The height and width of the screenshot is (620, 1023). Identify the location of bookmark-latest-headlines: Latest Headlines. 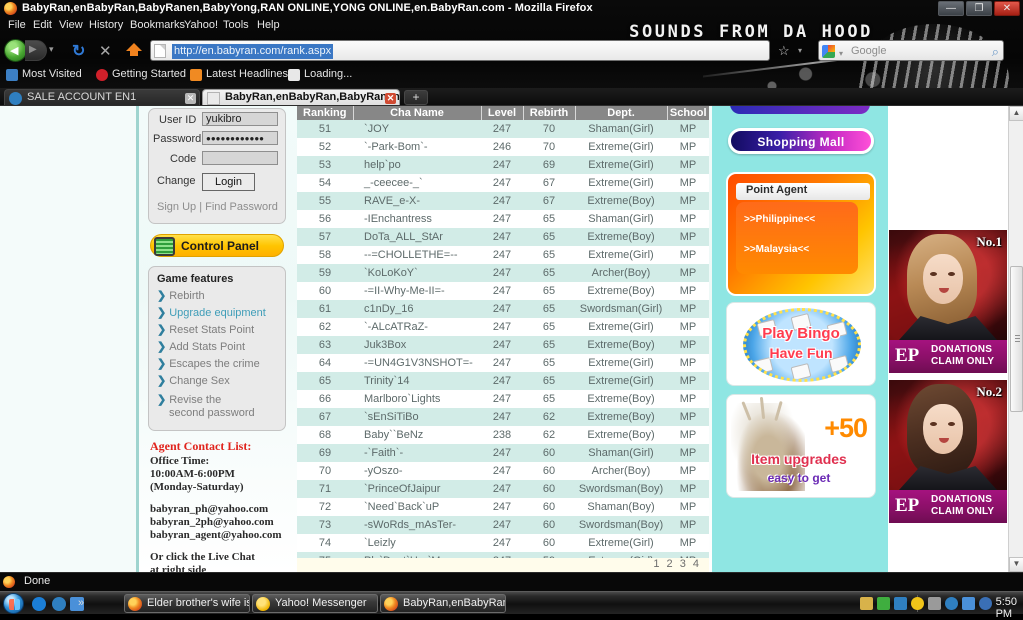
(247, 74).